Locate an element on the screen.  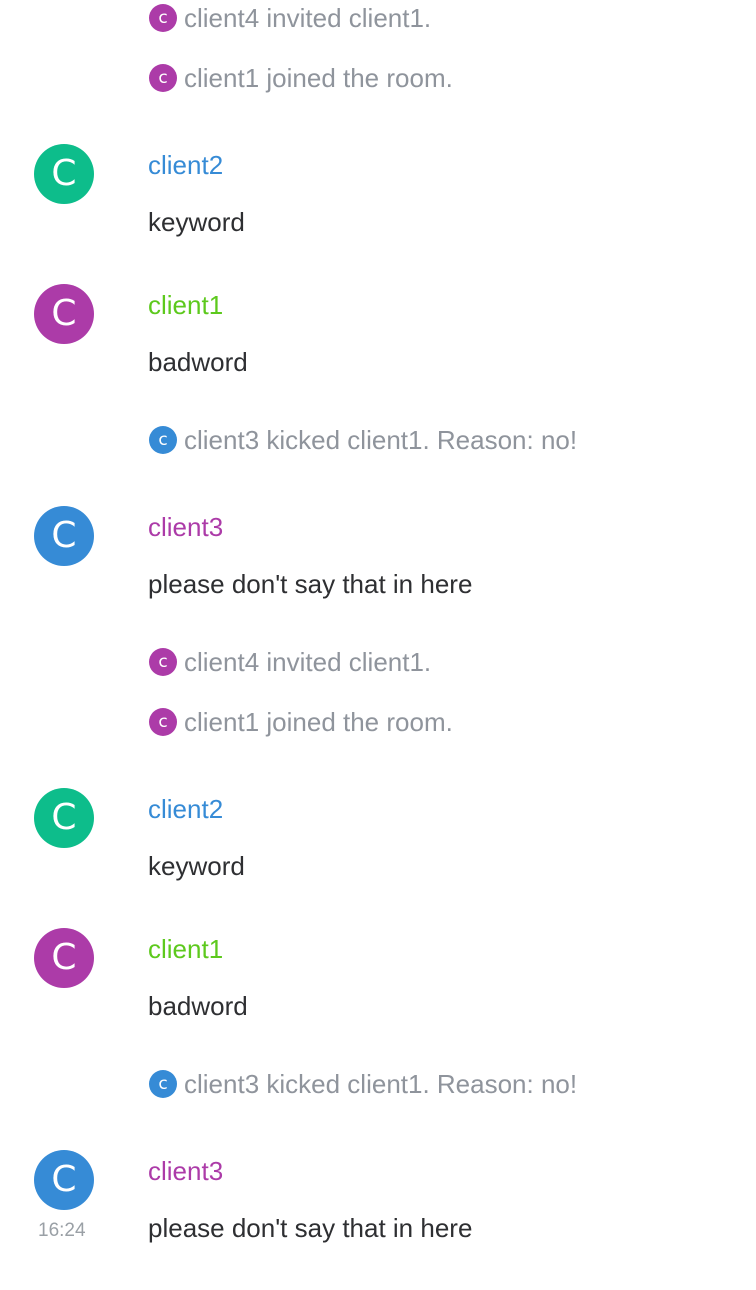
message-tile: Cclient3 please don't say that in here is located at coordinates (378, 576).